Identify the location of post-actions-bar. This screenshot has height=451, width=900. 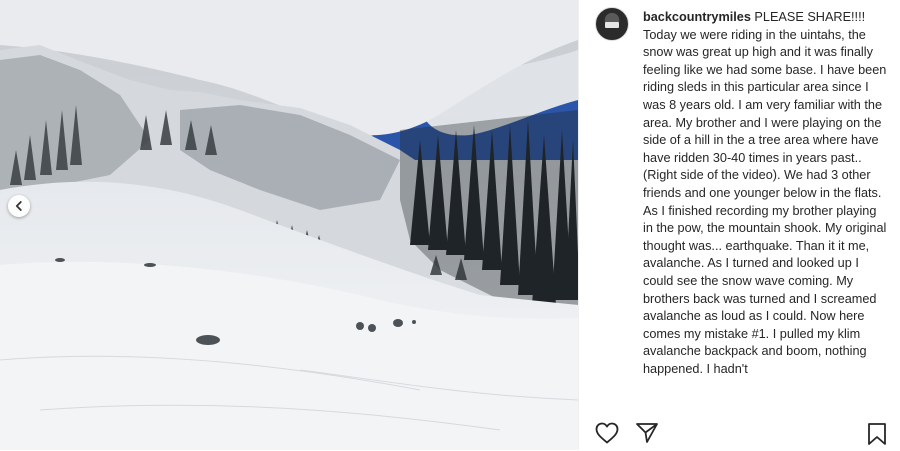
(739, 430).